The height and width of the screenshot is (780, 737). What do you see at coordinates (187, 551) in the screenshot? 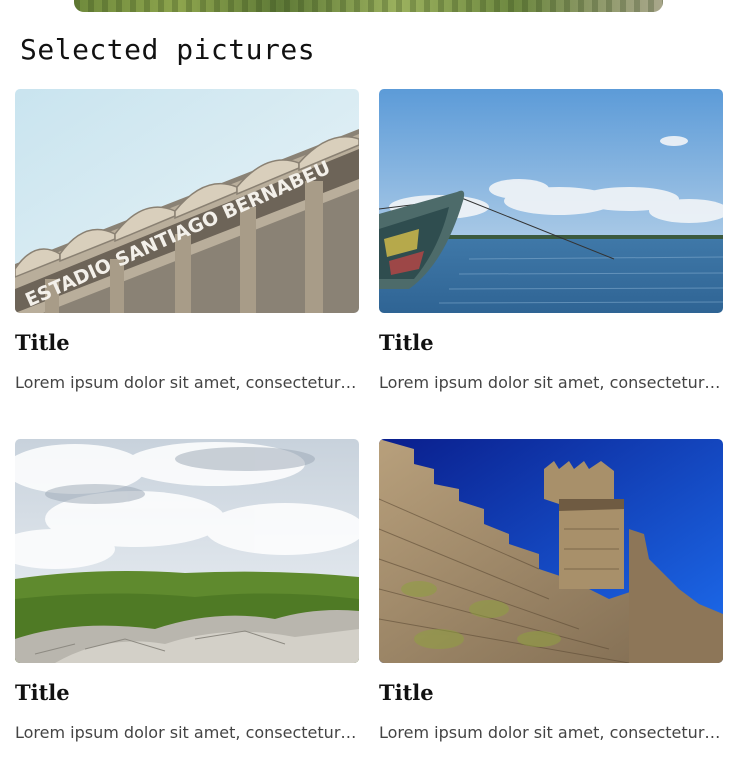
I see `landscape-photo` at bounding box center [187, 551].